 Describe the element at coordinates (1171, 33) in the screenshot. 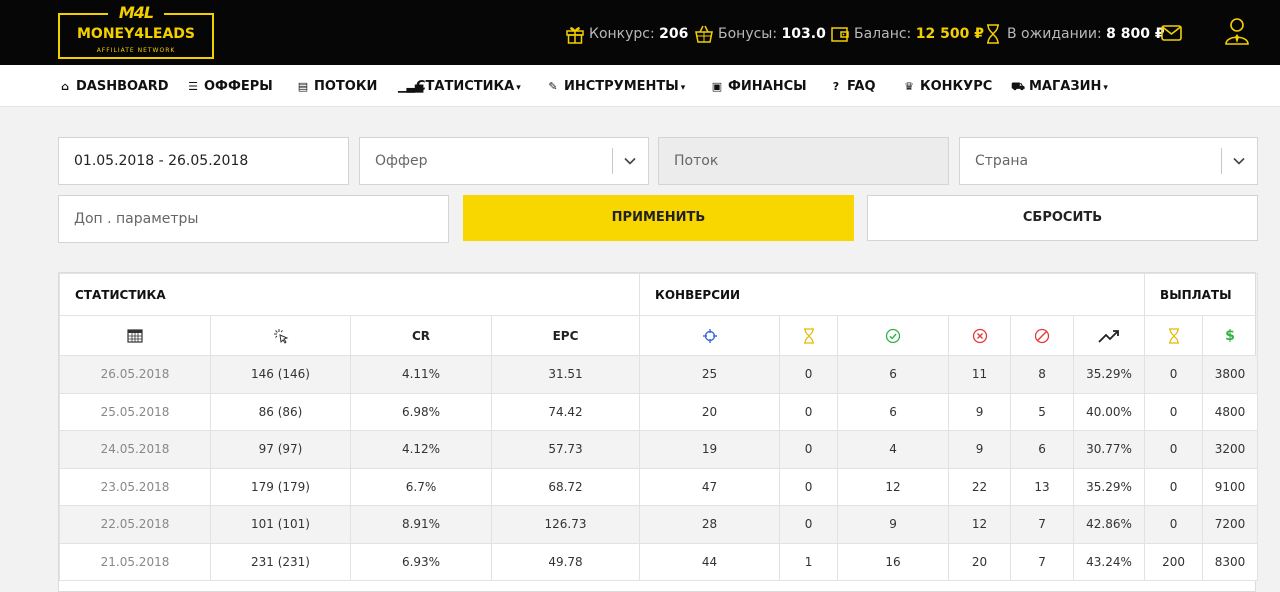

I see `envelope-icon` at that location.